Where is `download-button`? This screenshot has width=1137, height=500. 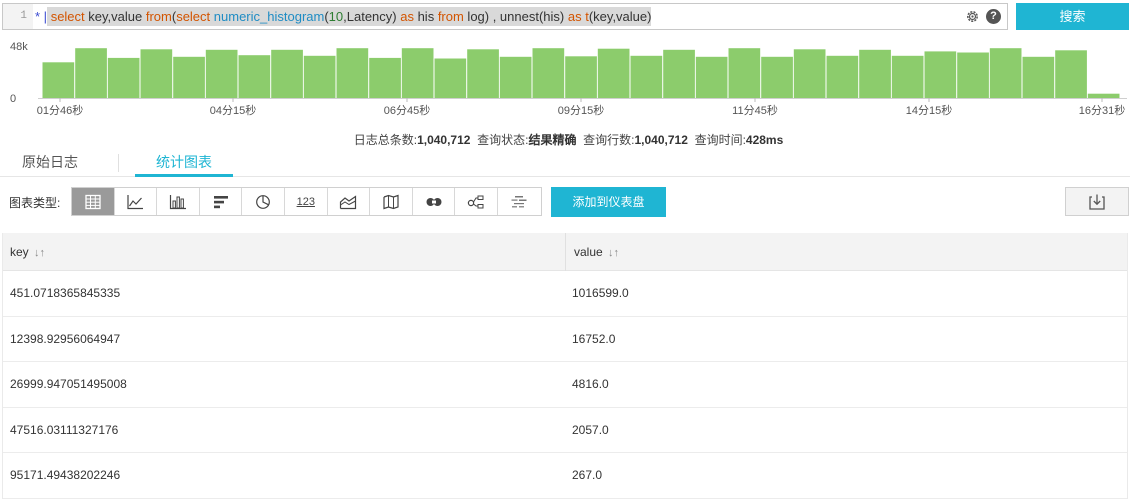 download-button is located at coordinates (1097, 201).